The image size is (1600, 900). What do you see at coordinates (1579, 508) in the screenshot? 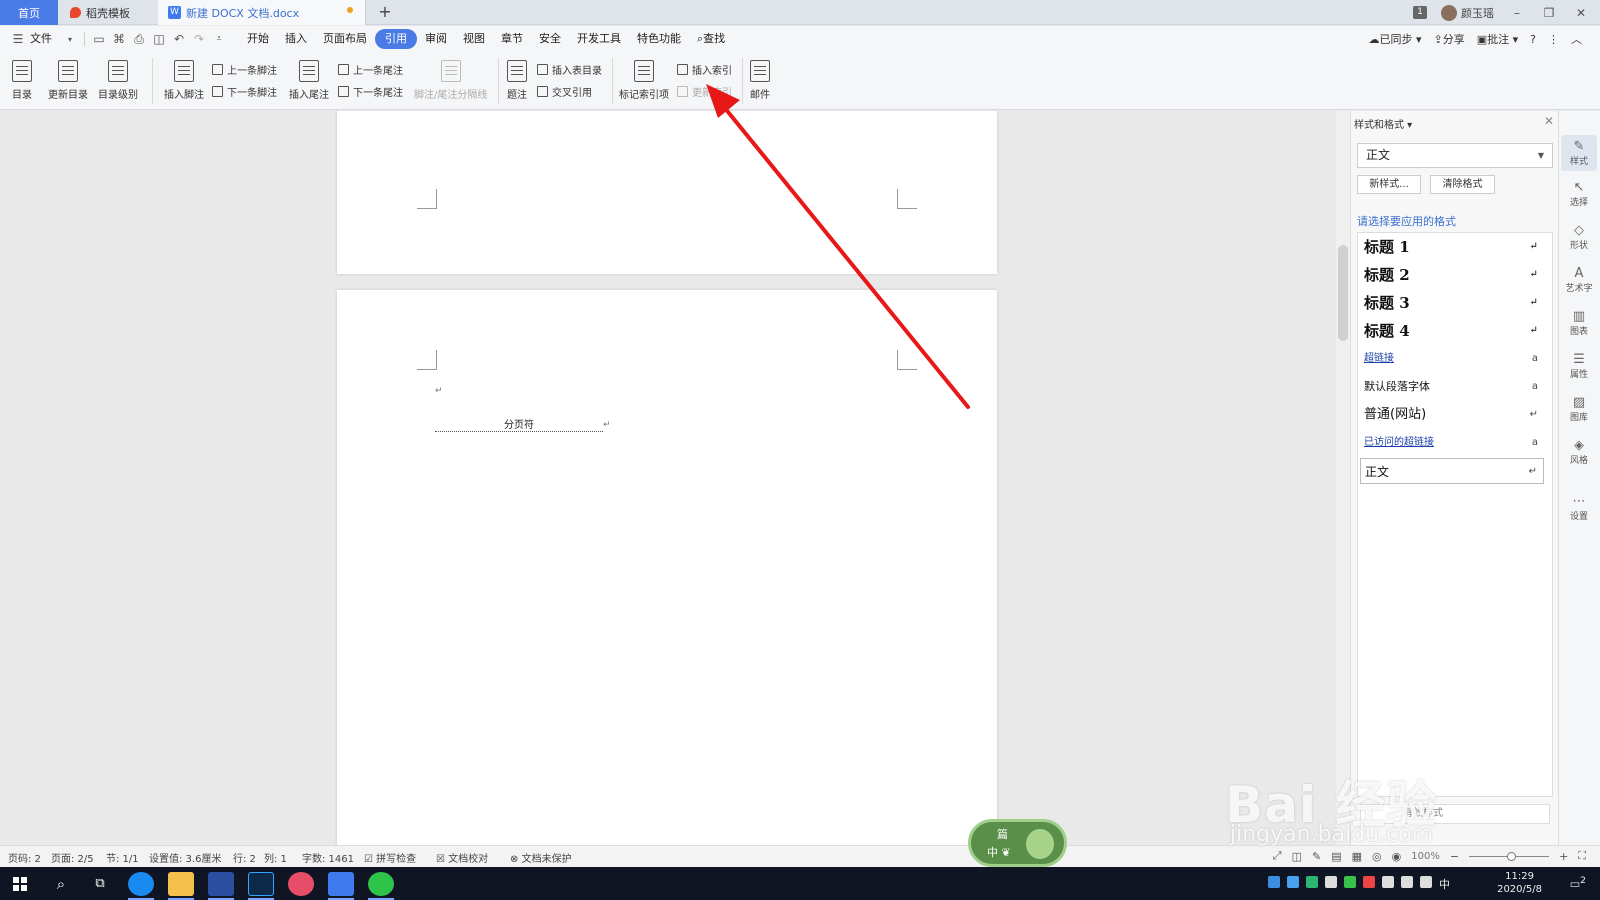
I see `tool-settings: ⋯ 设置` at bounding box center [1579, 508].